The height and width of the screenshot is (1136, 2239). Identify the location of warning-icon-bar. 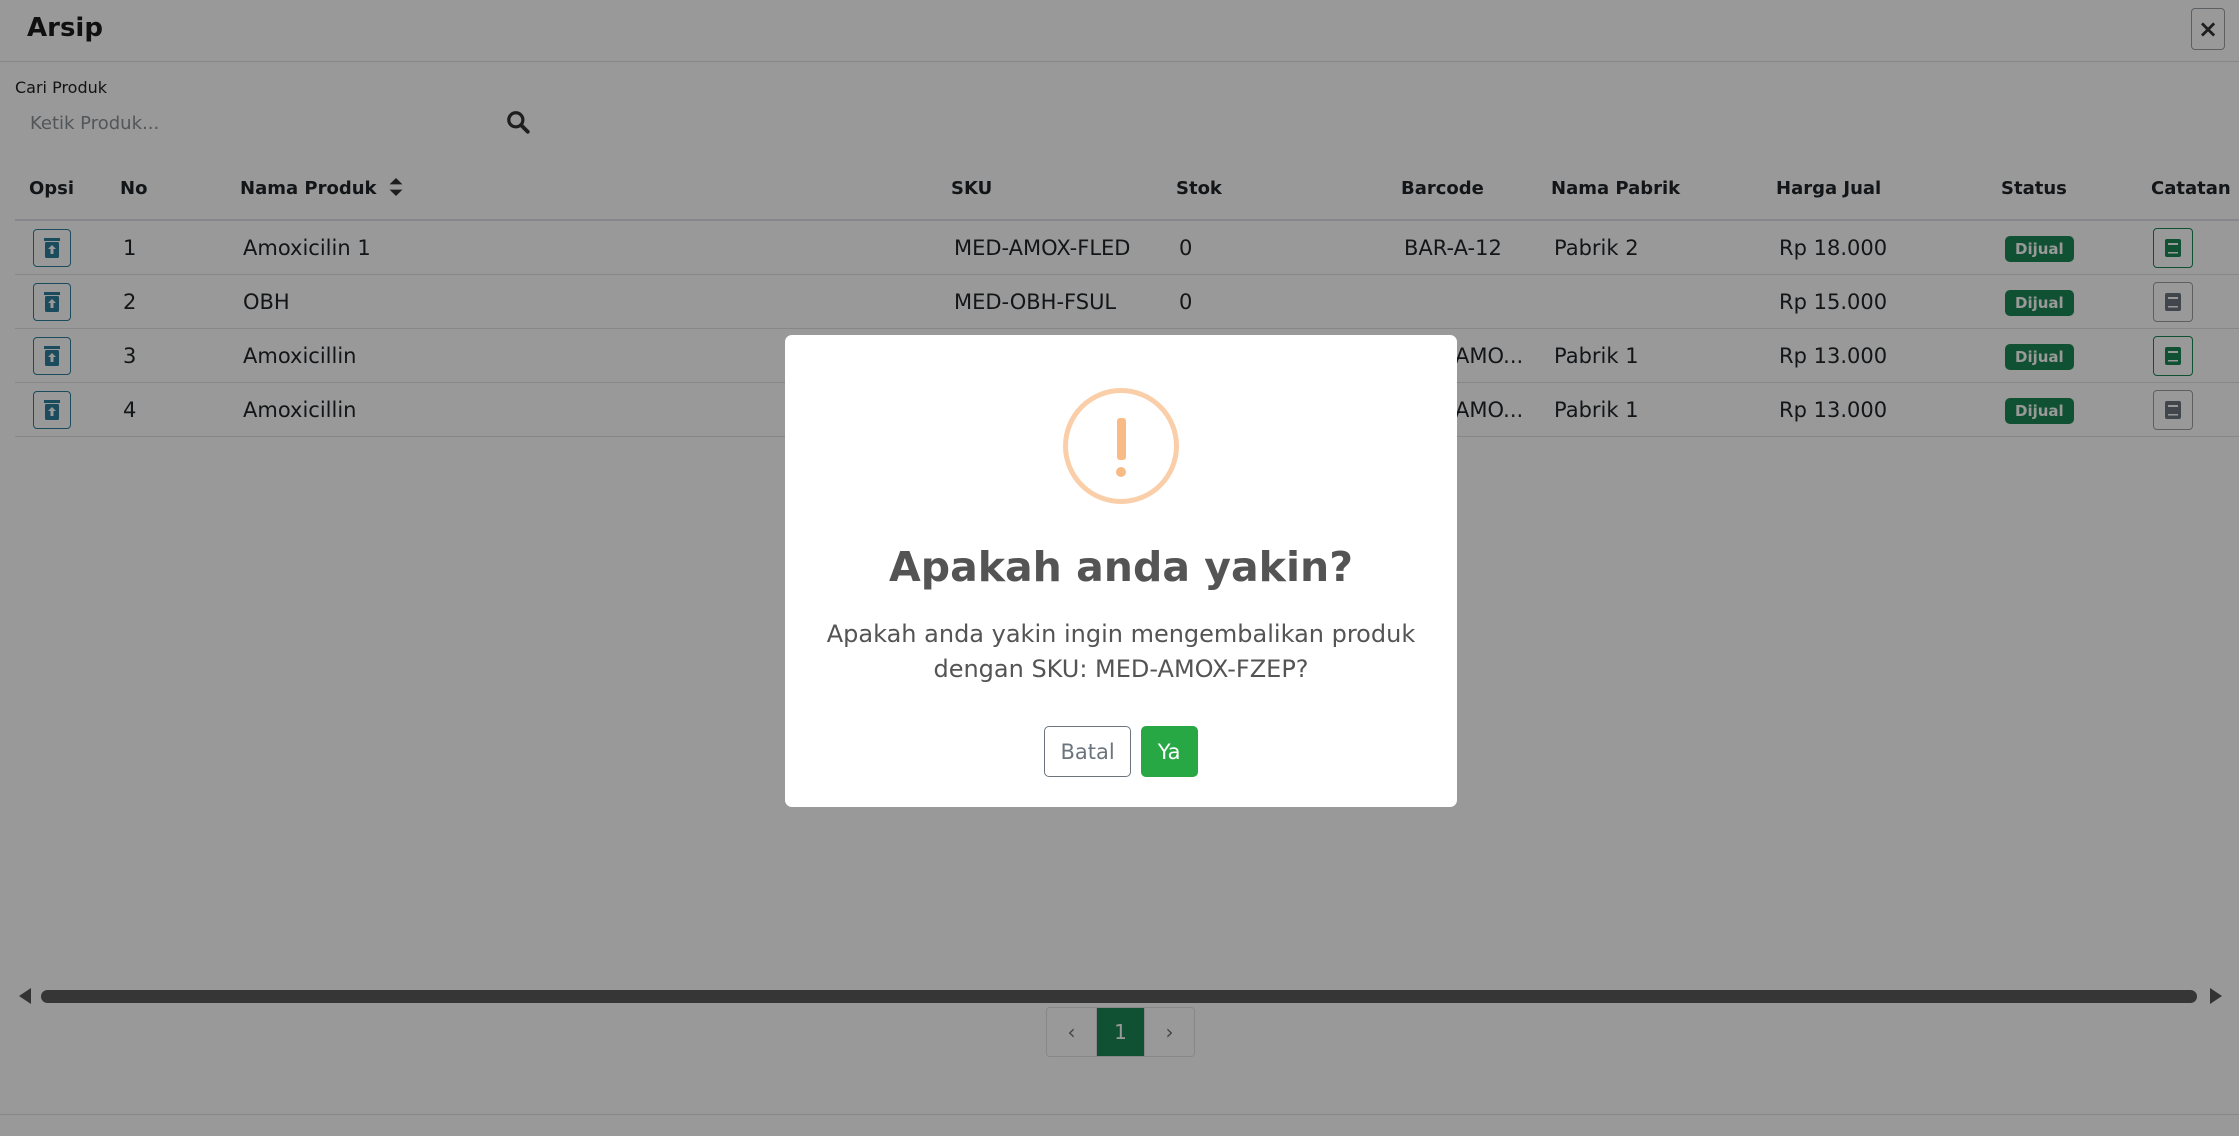
(1121, 439).